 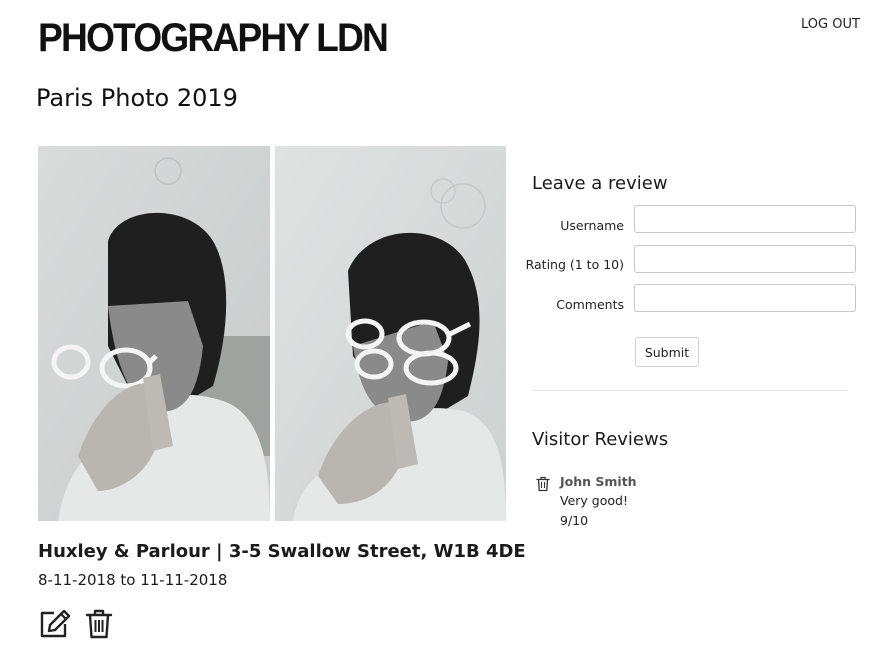 What do you see at coordinates (598, 481) in the screenshot?
I see `review-author: John Smith` at bounding box center [598, 481].